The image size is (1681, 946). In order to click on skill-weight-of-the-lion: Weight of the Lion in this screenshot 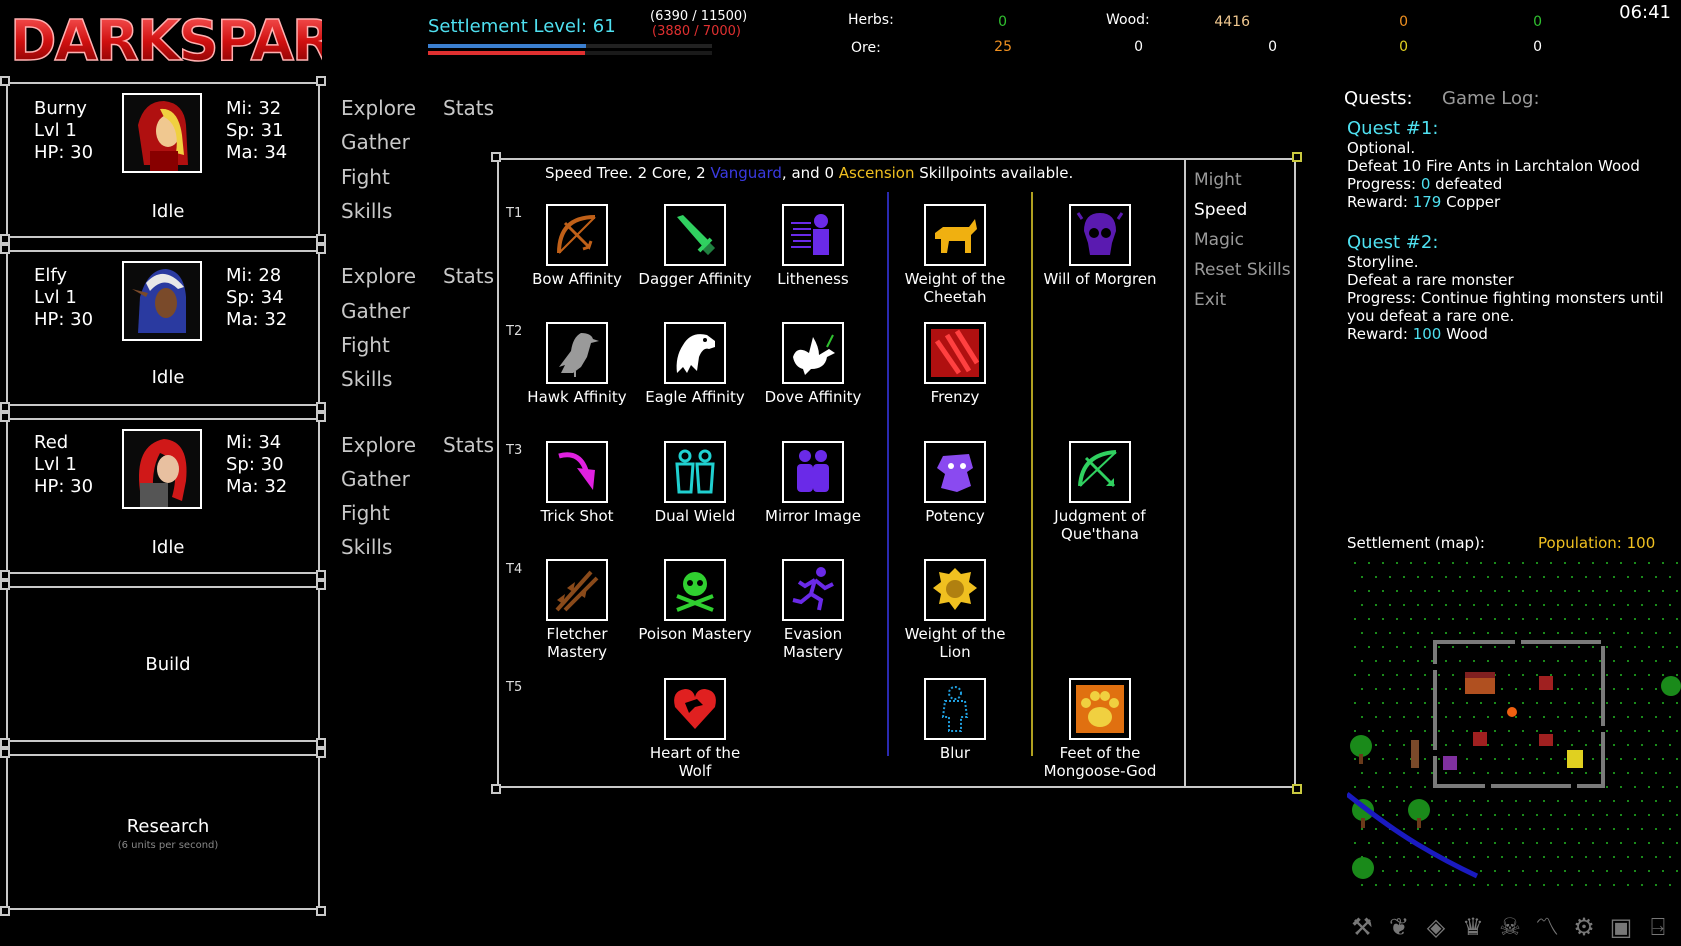, I will do `click(955, 610)`.